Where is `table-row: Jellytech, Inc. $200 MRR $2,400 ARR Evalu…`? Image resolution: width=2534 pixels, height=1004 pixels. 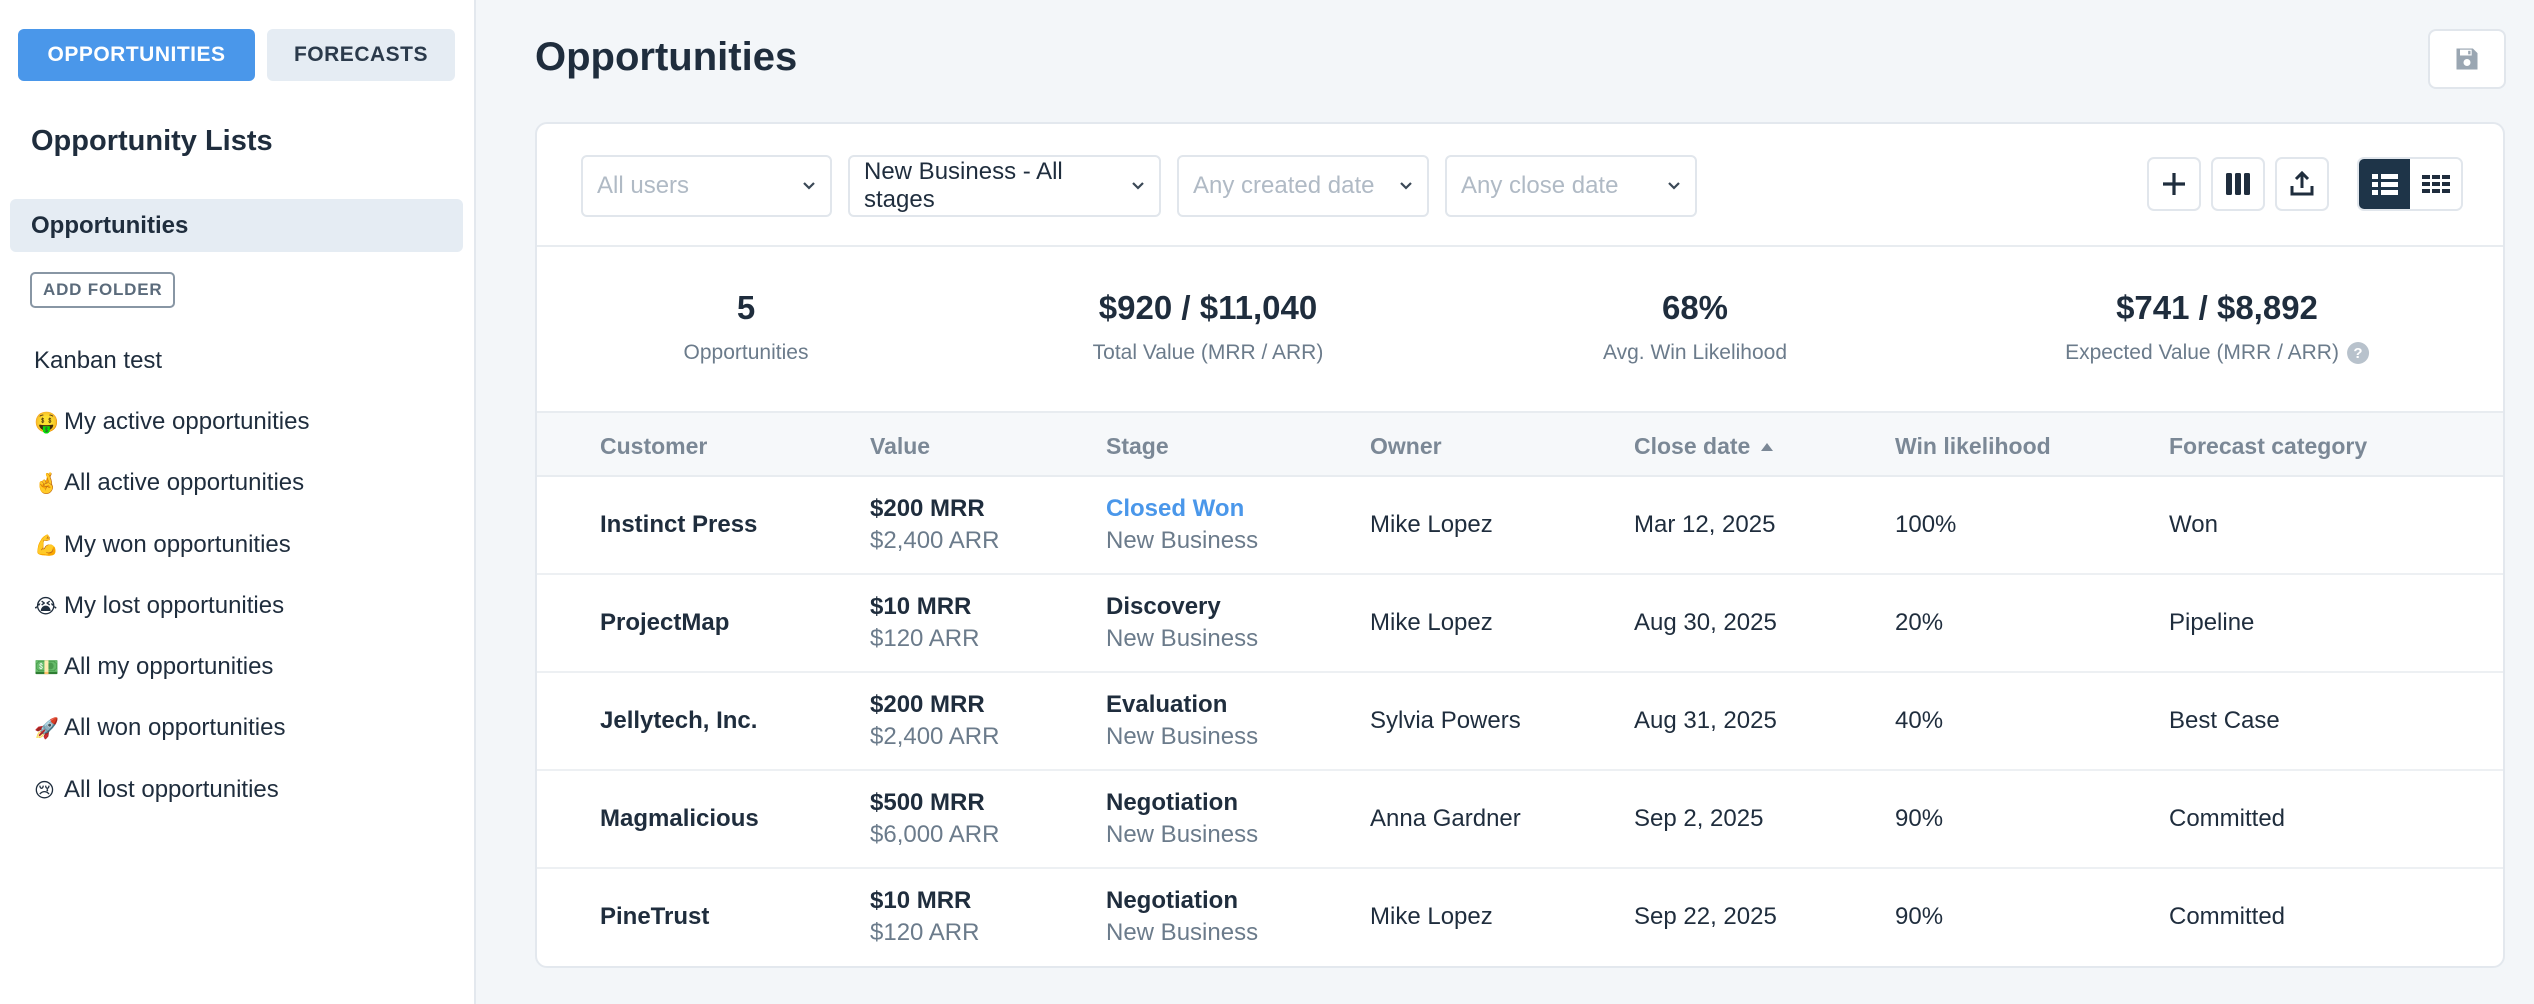
table-row: Jellytech, Inc. $200 MRR $2,400 ARR Evalu… is located at coordinates (1520, 722).